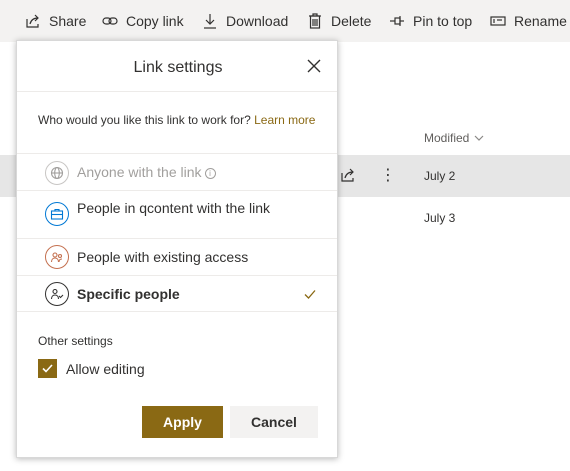  Describe the element at coordinates (257, 21) in the screenshot. I see `download-label: Download` at that location.